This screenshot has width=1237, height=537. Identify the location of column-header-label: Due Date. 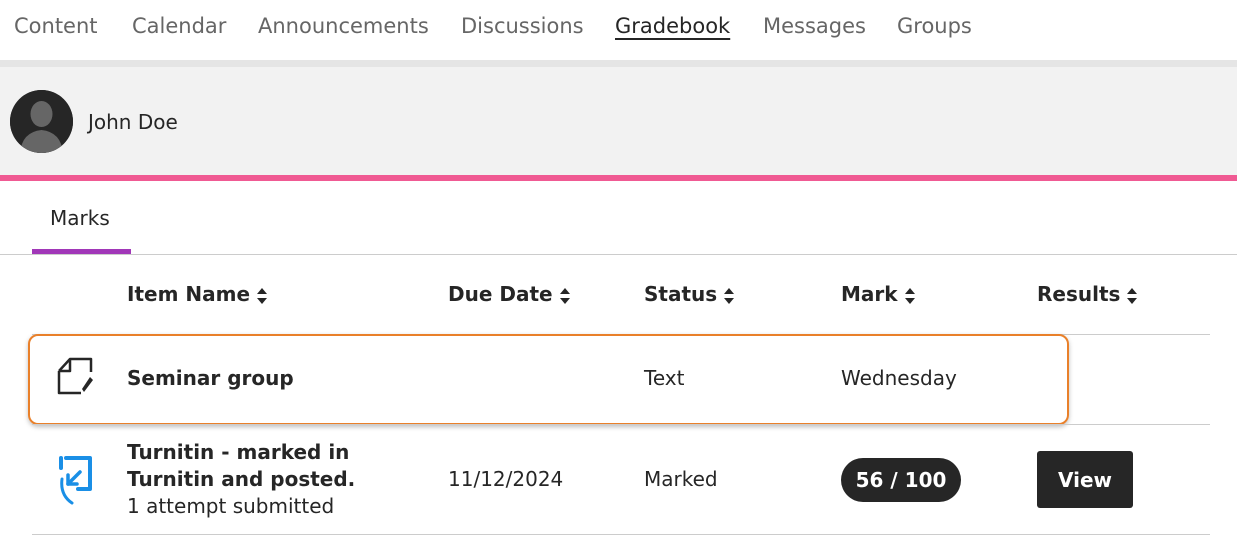
(500, 294).